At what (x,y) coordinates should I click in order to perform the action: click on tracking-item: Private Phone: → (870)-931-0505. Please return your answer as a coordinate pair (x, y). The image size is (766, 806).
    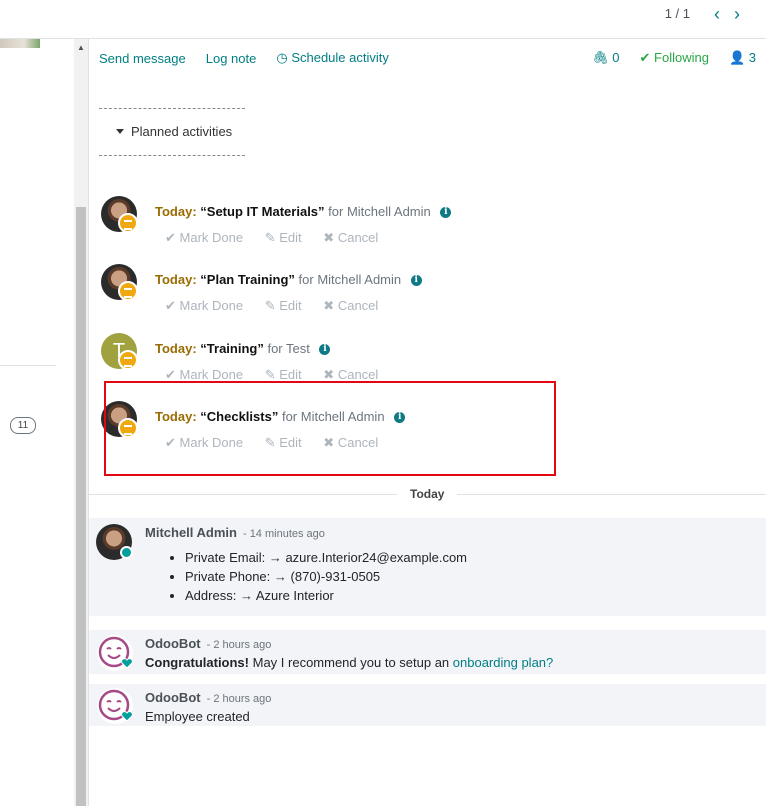
    Looking at the image, I should click on (326, 576).